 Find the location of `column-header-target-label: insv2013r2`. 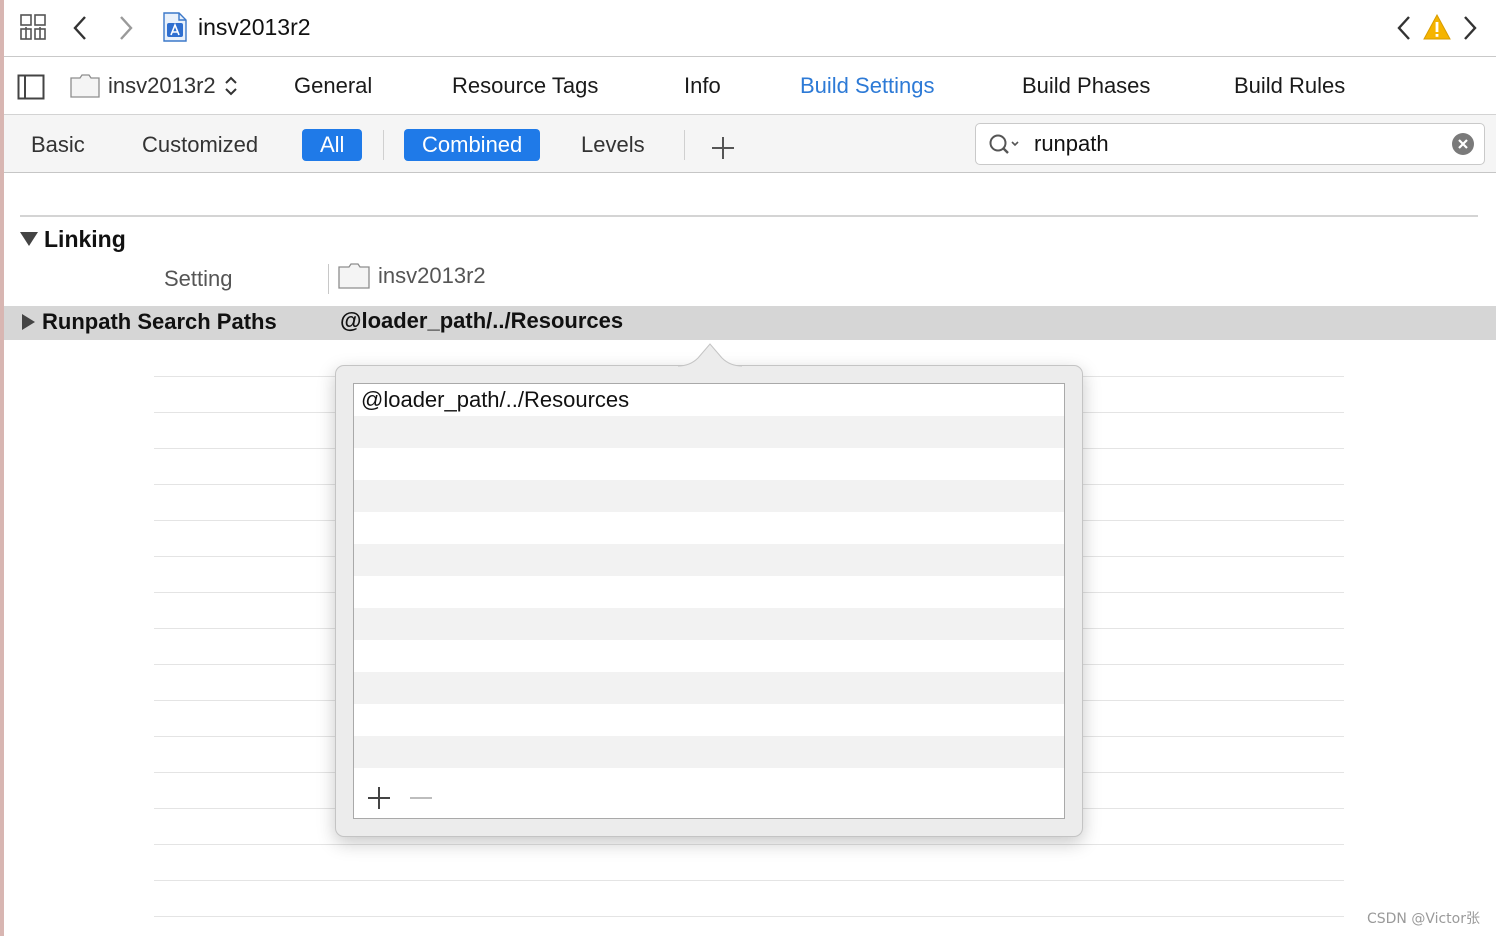

column-header-target-label: insv2013r2 is located at coordinates (432, 275).